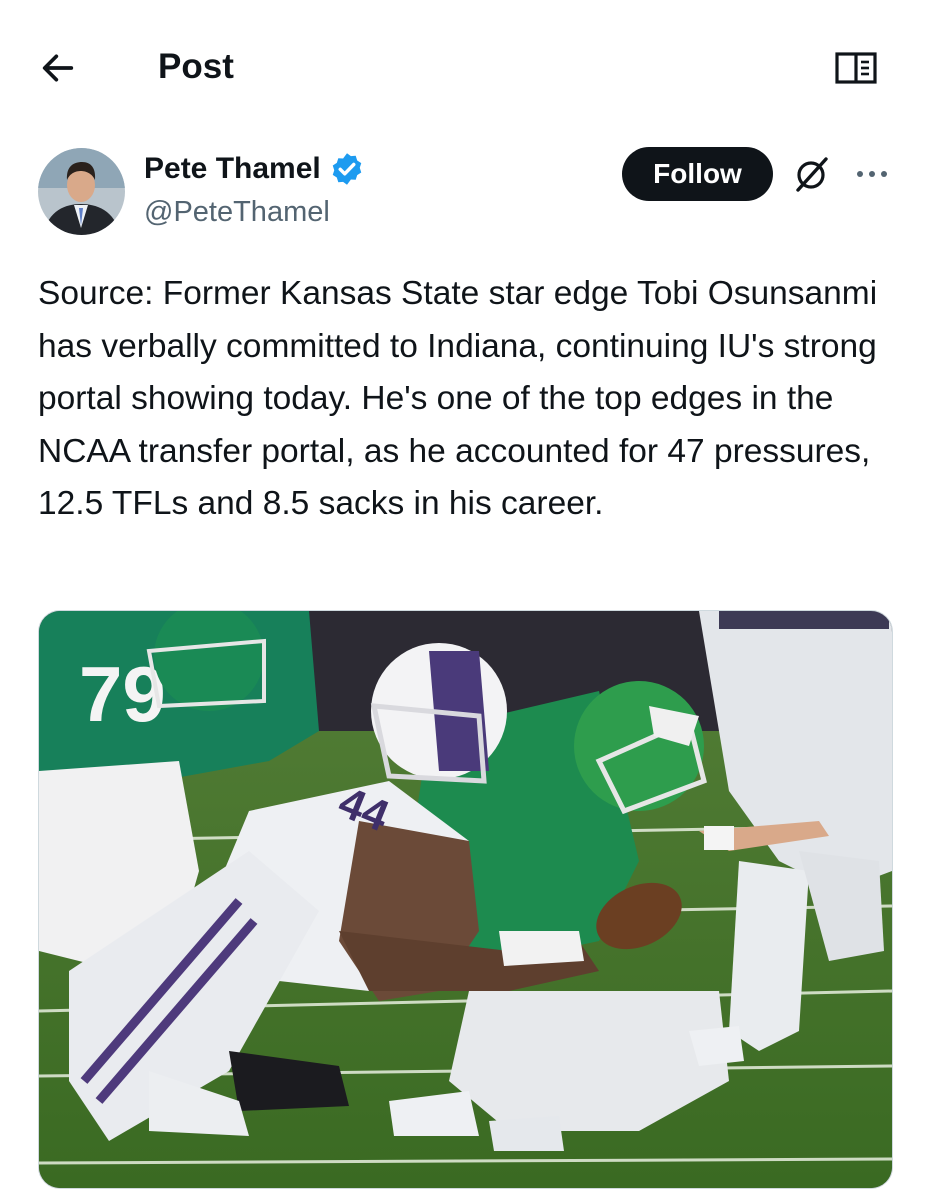  I want to click on grok-icon, so click(812, 174).